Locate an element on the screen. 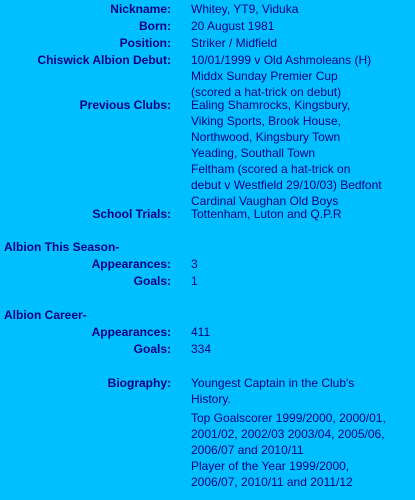 This screenshot has height=500, width=415. position-label: Position: is located at coordinates (145, 43).